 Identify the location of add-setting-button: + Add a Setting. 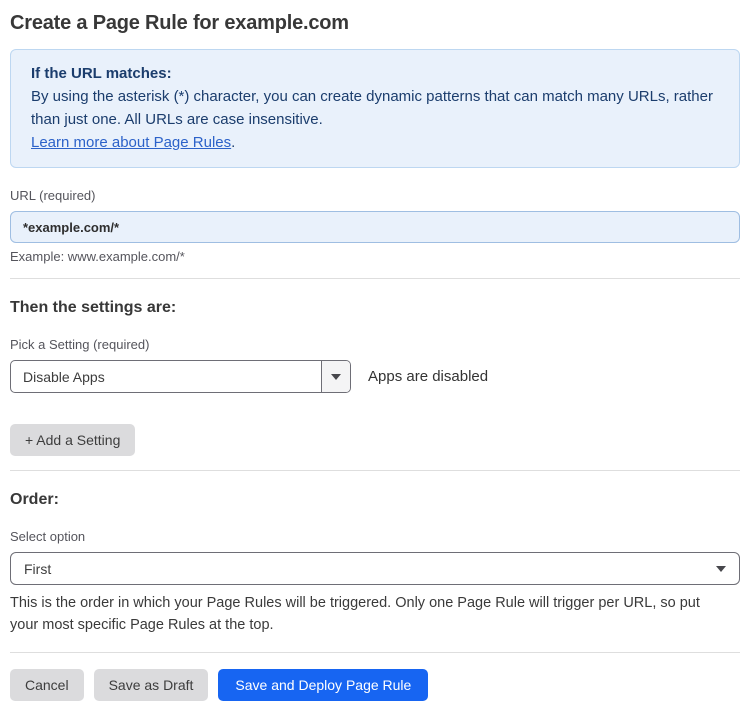
(73, 440).